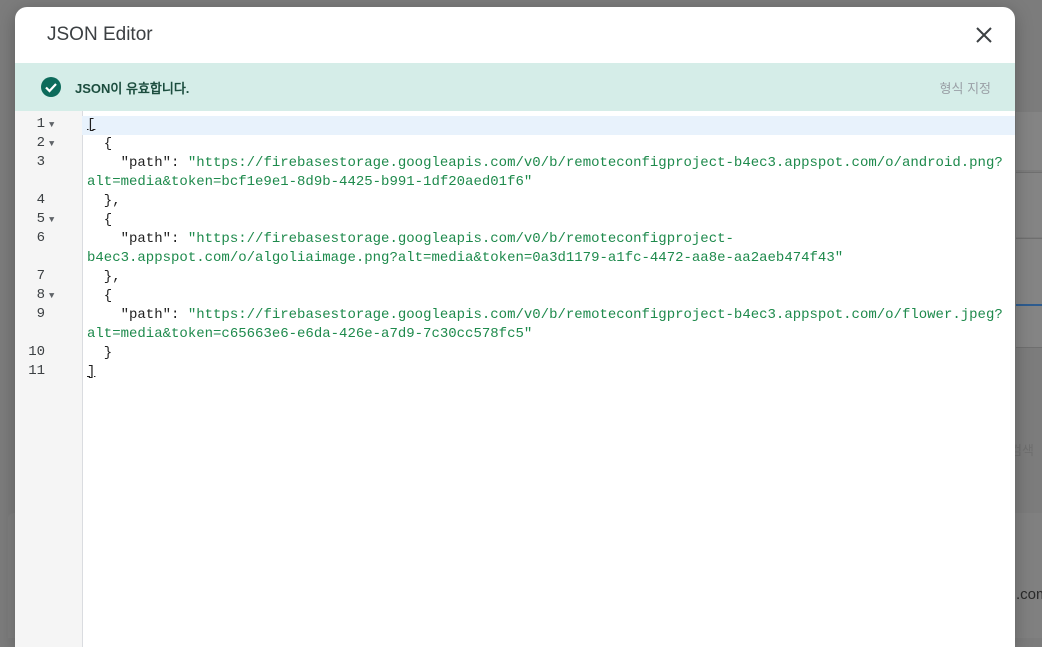 The width and height of the screenshot is (1042, 647). Describe the element at coordinates (1029, 594) in the screenshot. I see `background-url-fragment: .com` at that location.